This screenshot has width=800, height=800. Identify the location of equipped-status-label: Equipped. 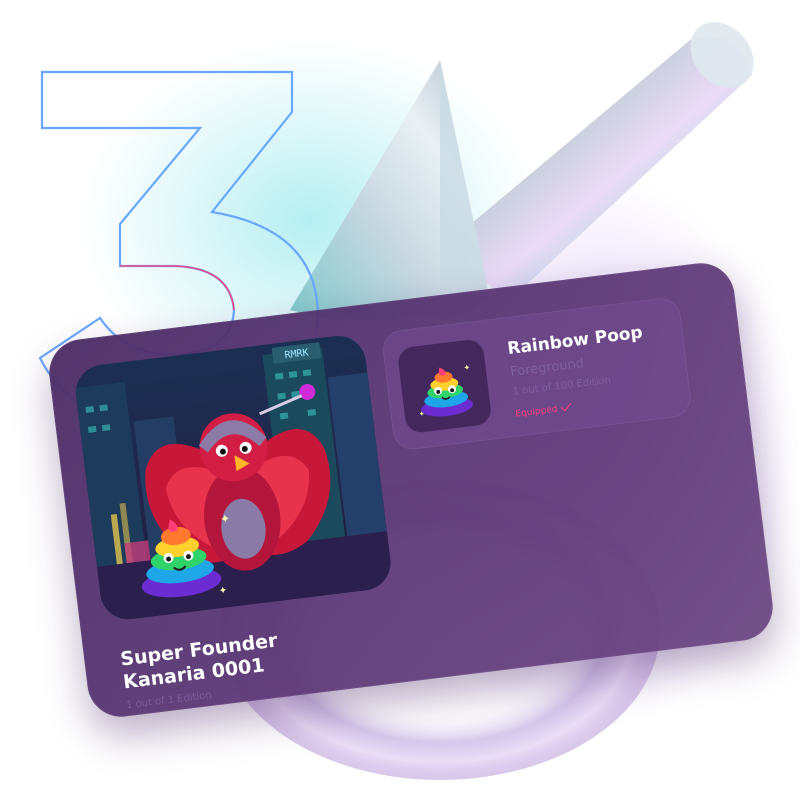
(536, 412).